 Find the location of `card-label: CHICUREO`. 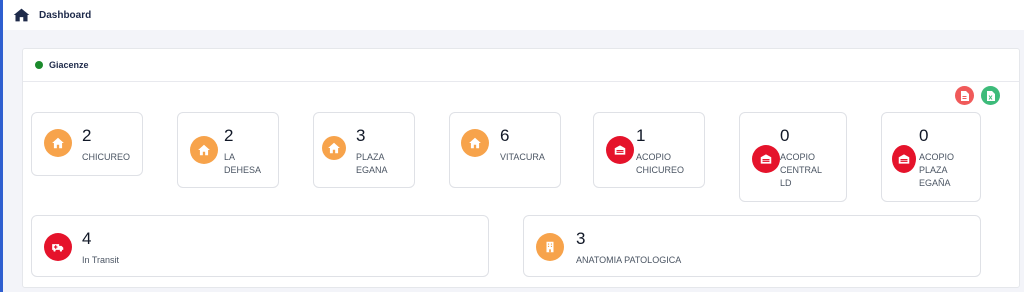

card-label: CHICUREO is located at coordinates (106, 157).